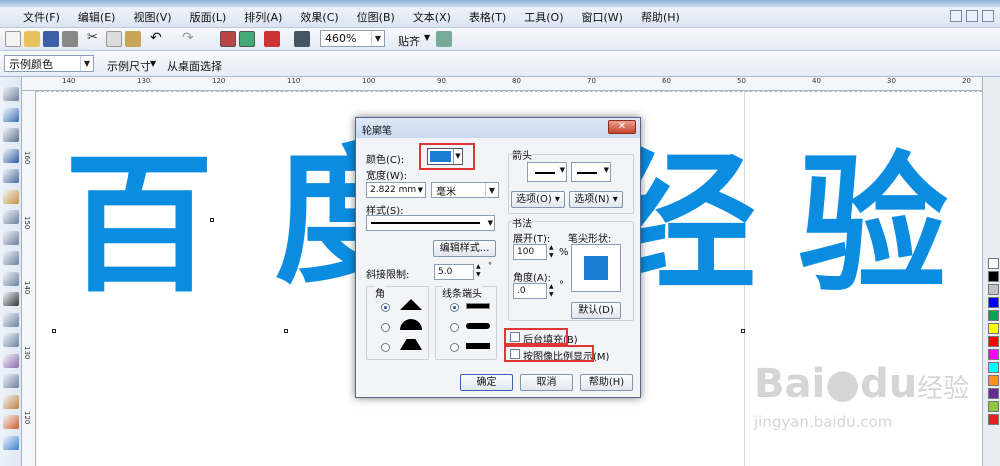  What do you see at coordinates (530, 252) in the screenshot?
I see `stretch-field: 100` at bounding box center [530, 252].